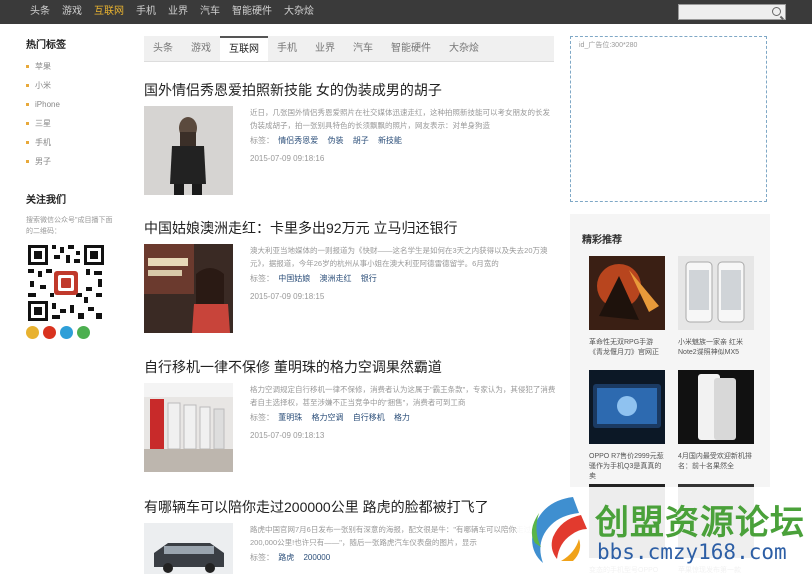 This screenshot has height=576, width=812. Describe the element at coordinates (390, 140) in the screenshot. I see `article-tag: 新技能` at that location.